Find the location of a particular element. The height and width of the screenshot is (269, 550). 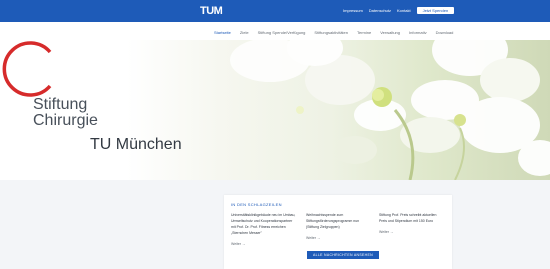

hero-title-line2: Chirurgie is located at coordinates (65, 120).